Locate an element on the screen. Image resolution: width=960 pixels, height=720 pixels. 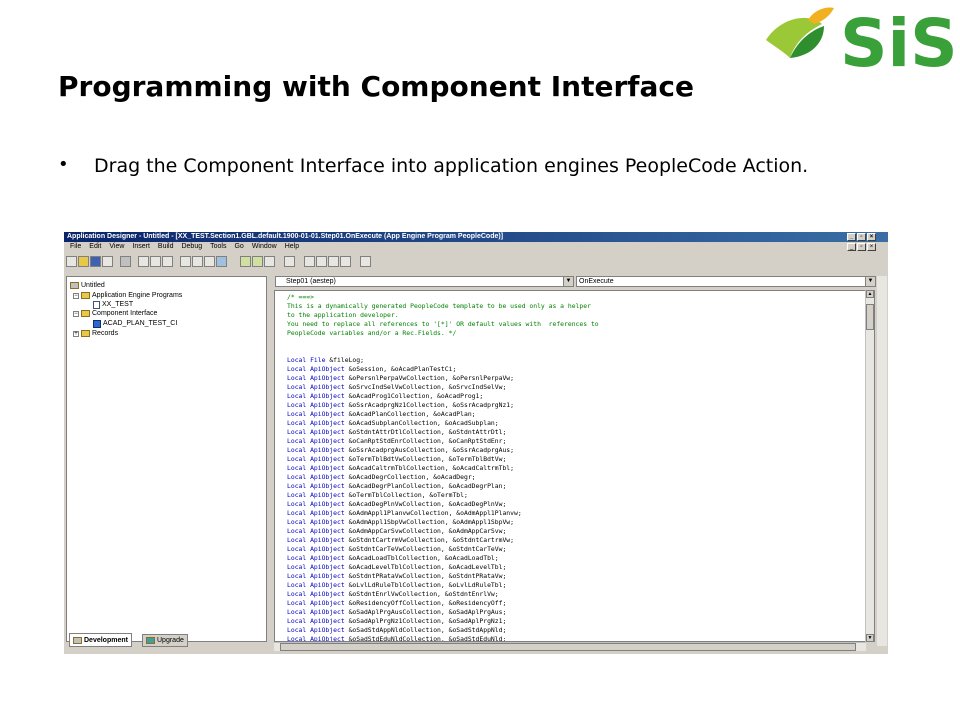
code-comment-line: /* ===> is located at coordinates (300, 297).